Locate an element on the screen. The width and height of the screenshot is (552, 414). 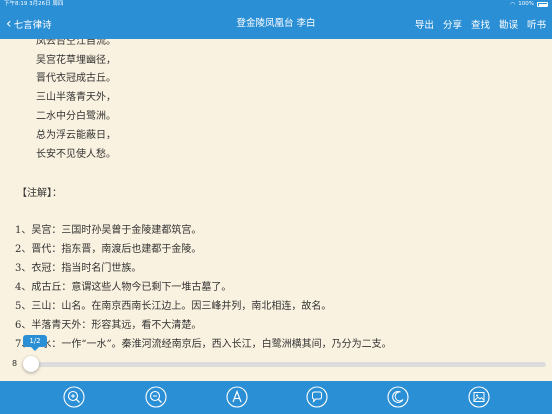
back-label: 七言律诗 is located at coordinates (32, 25).